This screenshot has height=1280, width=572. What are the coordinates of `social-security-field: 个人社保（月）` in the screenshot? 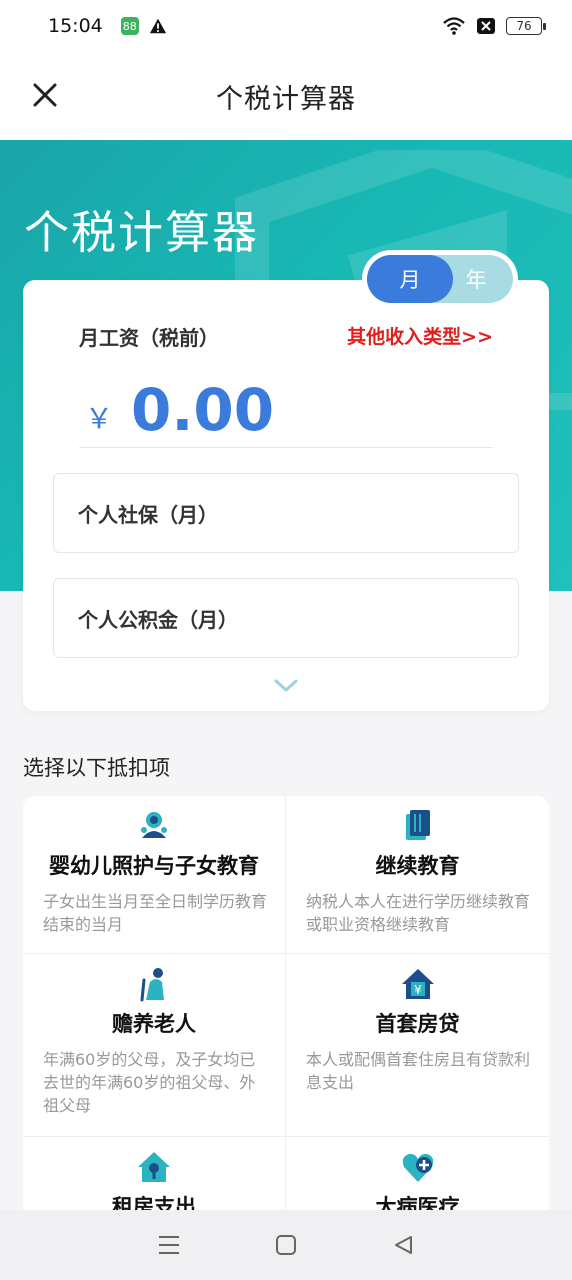 It's located at (286, 513).